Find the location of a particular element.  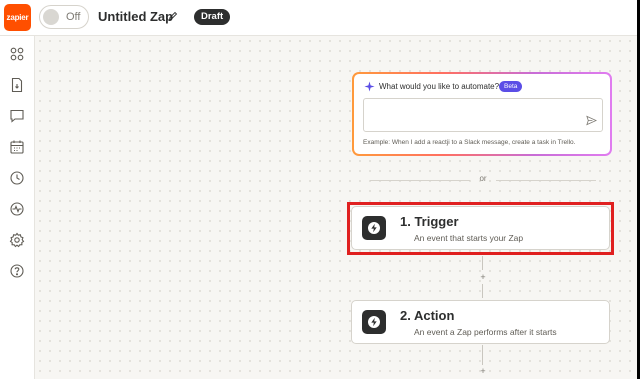

beta-badge: Beta is located at coordinates (511, 86).